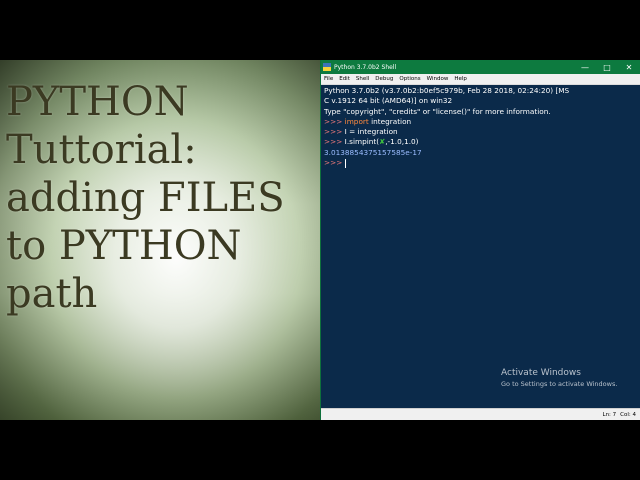  Describe the element at coordinates (480, 163) in the screenshot. I see `input-line: >>>` at that location.